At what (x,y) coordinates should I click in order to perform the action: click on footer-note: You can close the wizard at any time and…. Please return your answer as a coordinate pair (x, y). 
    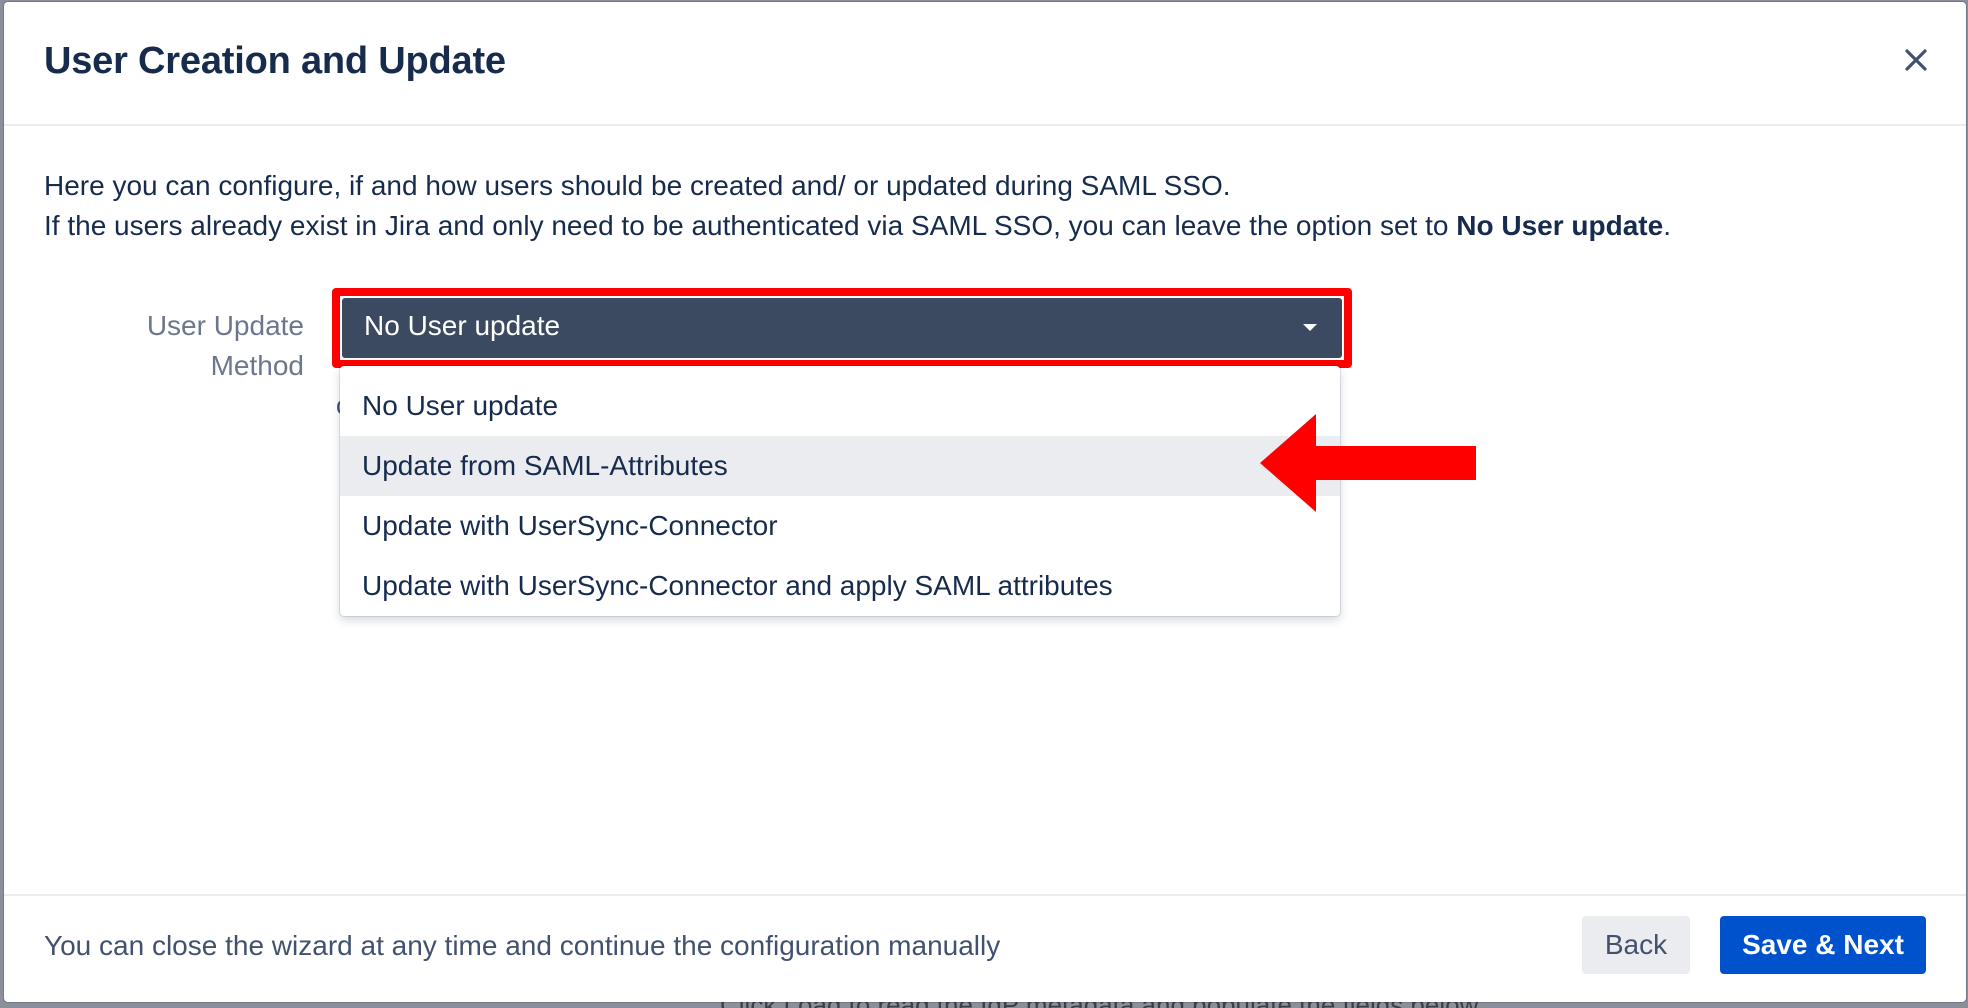
    Looking at the image, I should click on (522, 945).